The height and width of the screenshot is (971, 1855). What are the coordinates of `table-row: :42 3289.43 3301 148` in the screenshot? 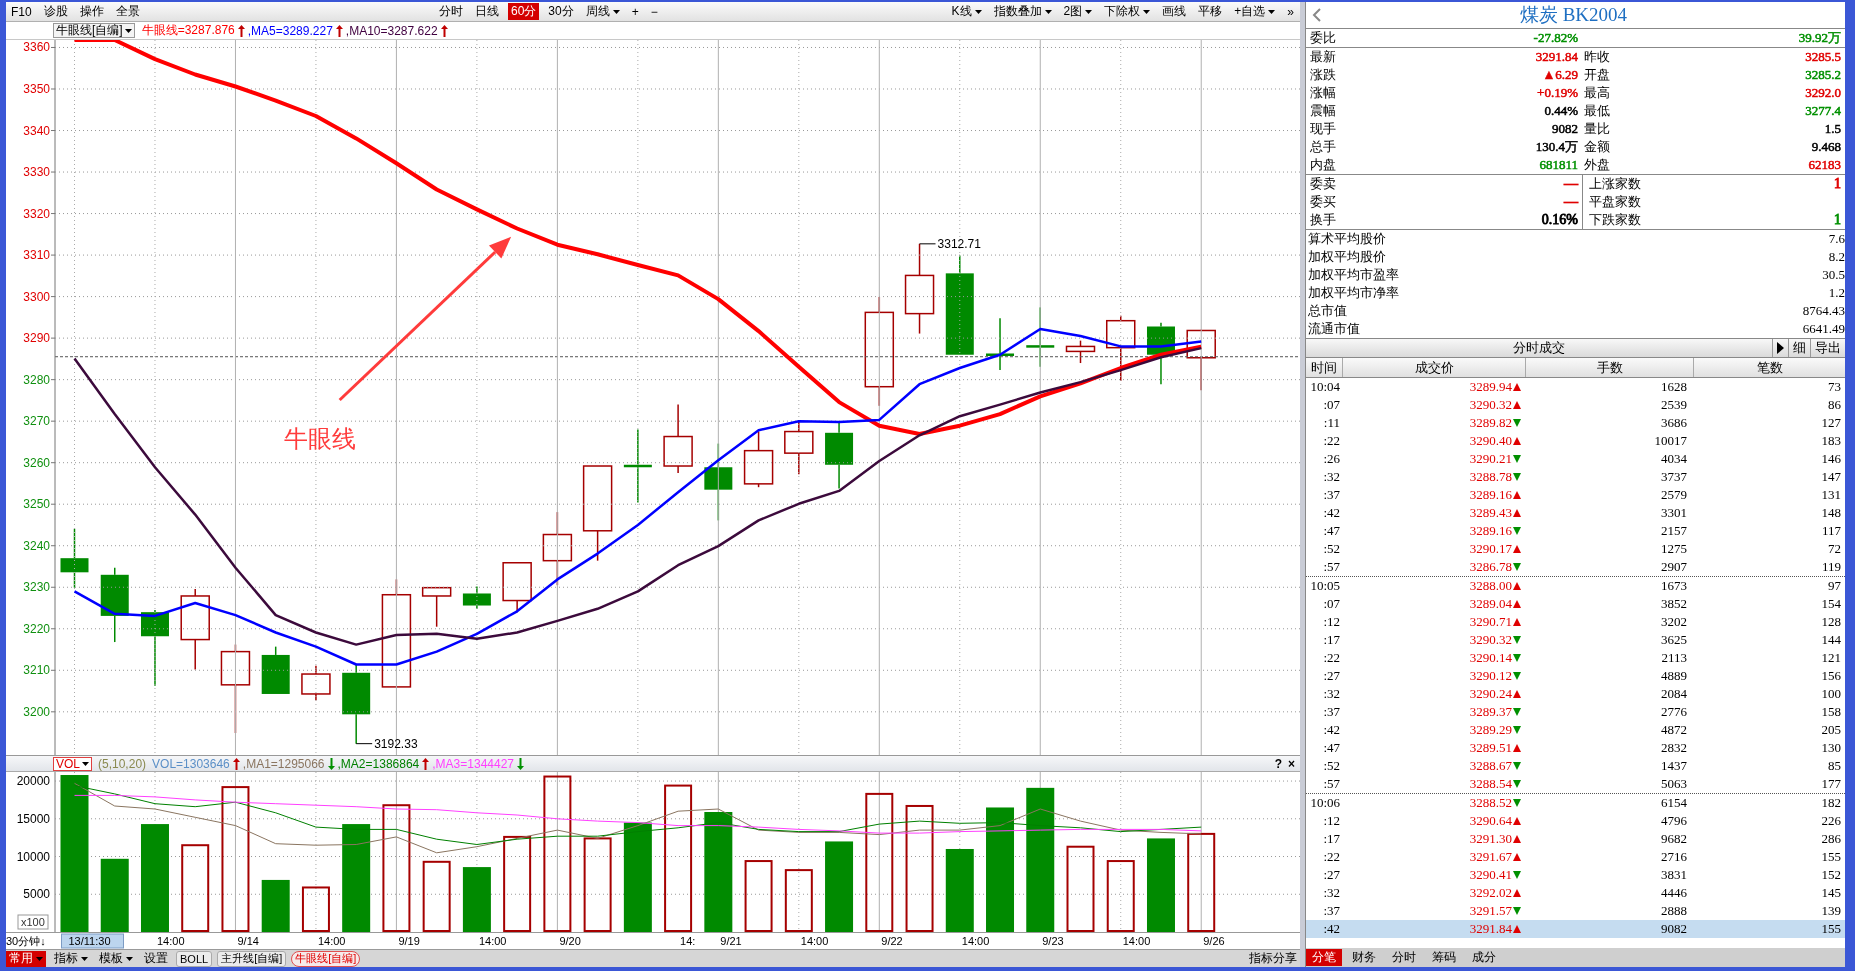 It's located at (1575, 513).